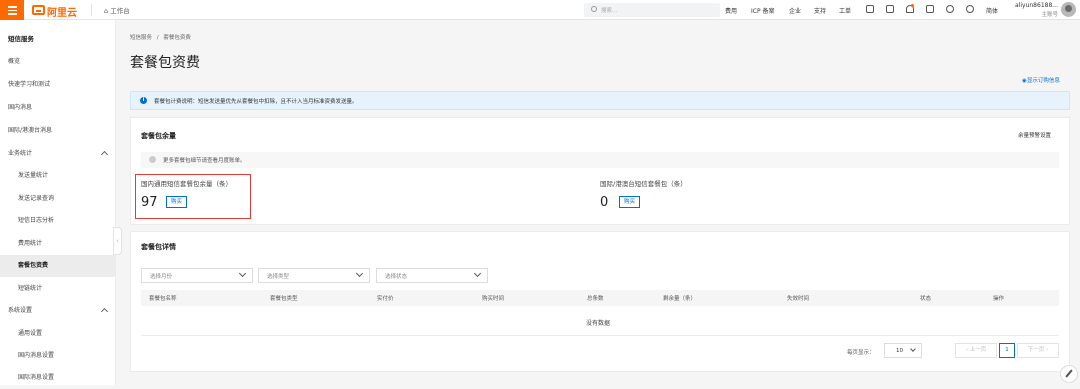 This screenshot has width=1080, height=389. What do you see at coordinates (1035, 10) in the screenshot?
I see `user-account: aliyun86188... 主账号` at bounding box center [1035, 10].